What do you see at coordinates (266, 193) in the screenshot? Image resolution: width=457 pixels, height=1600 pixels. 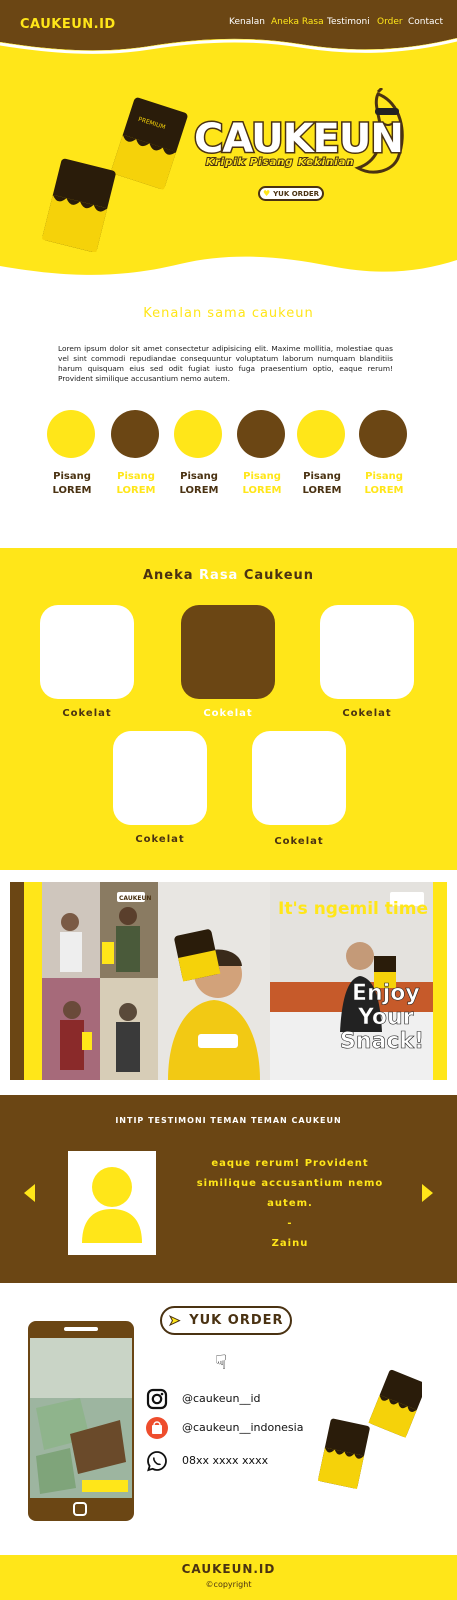 I see `heart-icon: ♥` at bounding box center [266, 193].